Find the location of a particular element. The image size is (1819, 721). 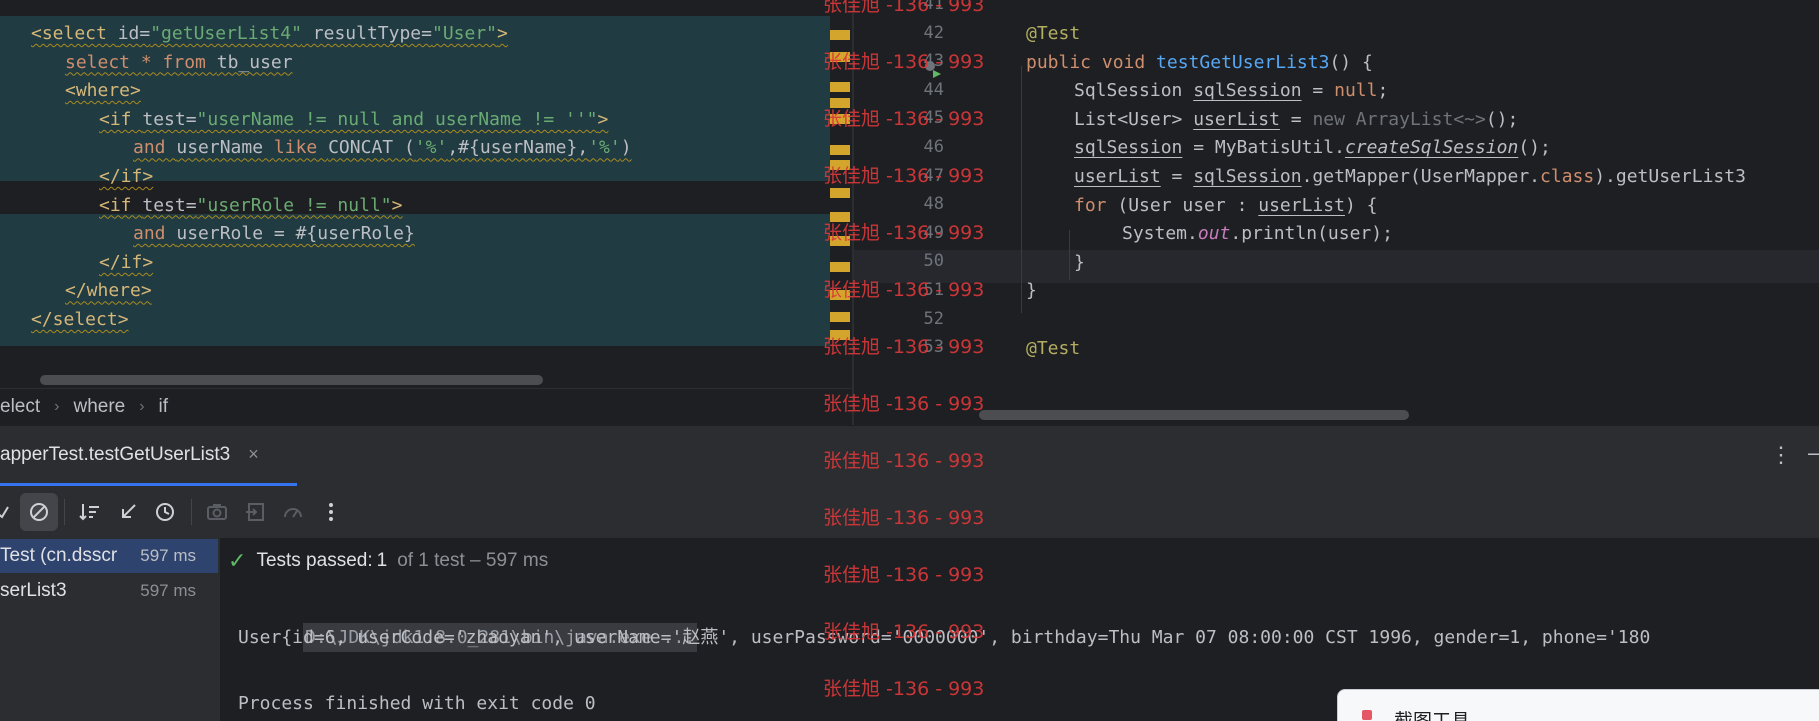

code-token: "userName != null and userName != ''" is located at coordinates (397, 119).